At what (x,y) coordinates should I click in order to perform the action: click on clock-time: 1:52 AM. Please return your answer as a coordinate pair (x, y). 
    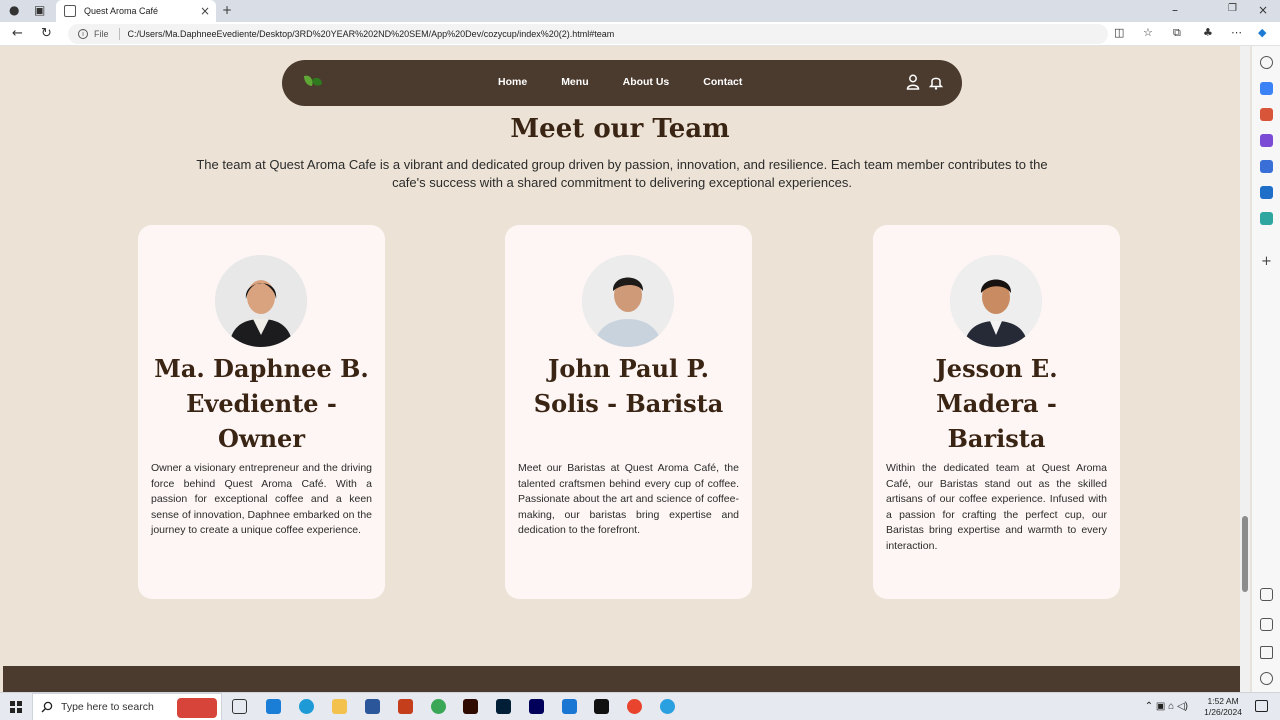
    Looking at the image, I should click on (1223, 701).